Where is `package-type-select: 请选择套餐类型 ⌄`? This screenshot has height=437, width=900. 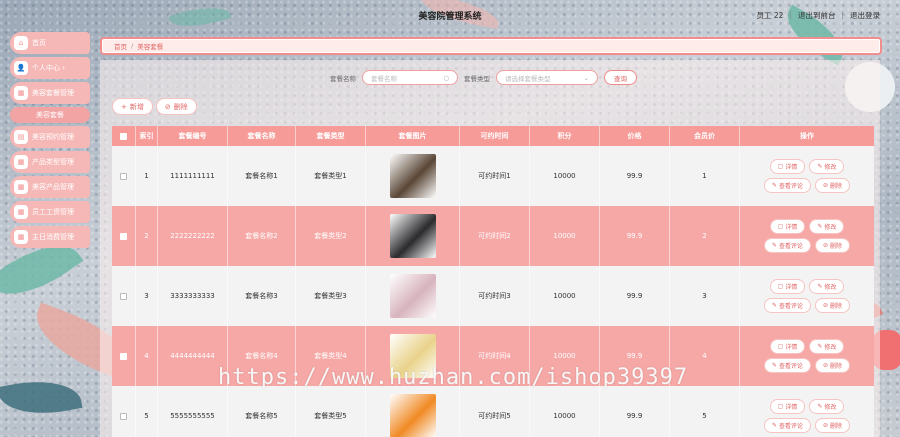
package-type-select: 请选择套餐类型 ⌄ is located at coordinates (547, 77).